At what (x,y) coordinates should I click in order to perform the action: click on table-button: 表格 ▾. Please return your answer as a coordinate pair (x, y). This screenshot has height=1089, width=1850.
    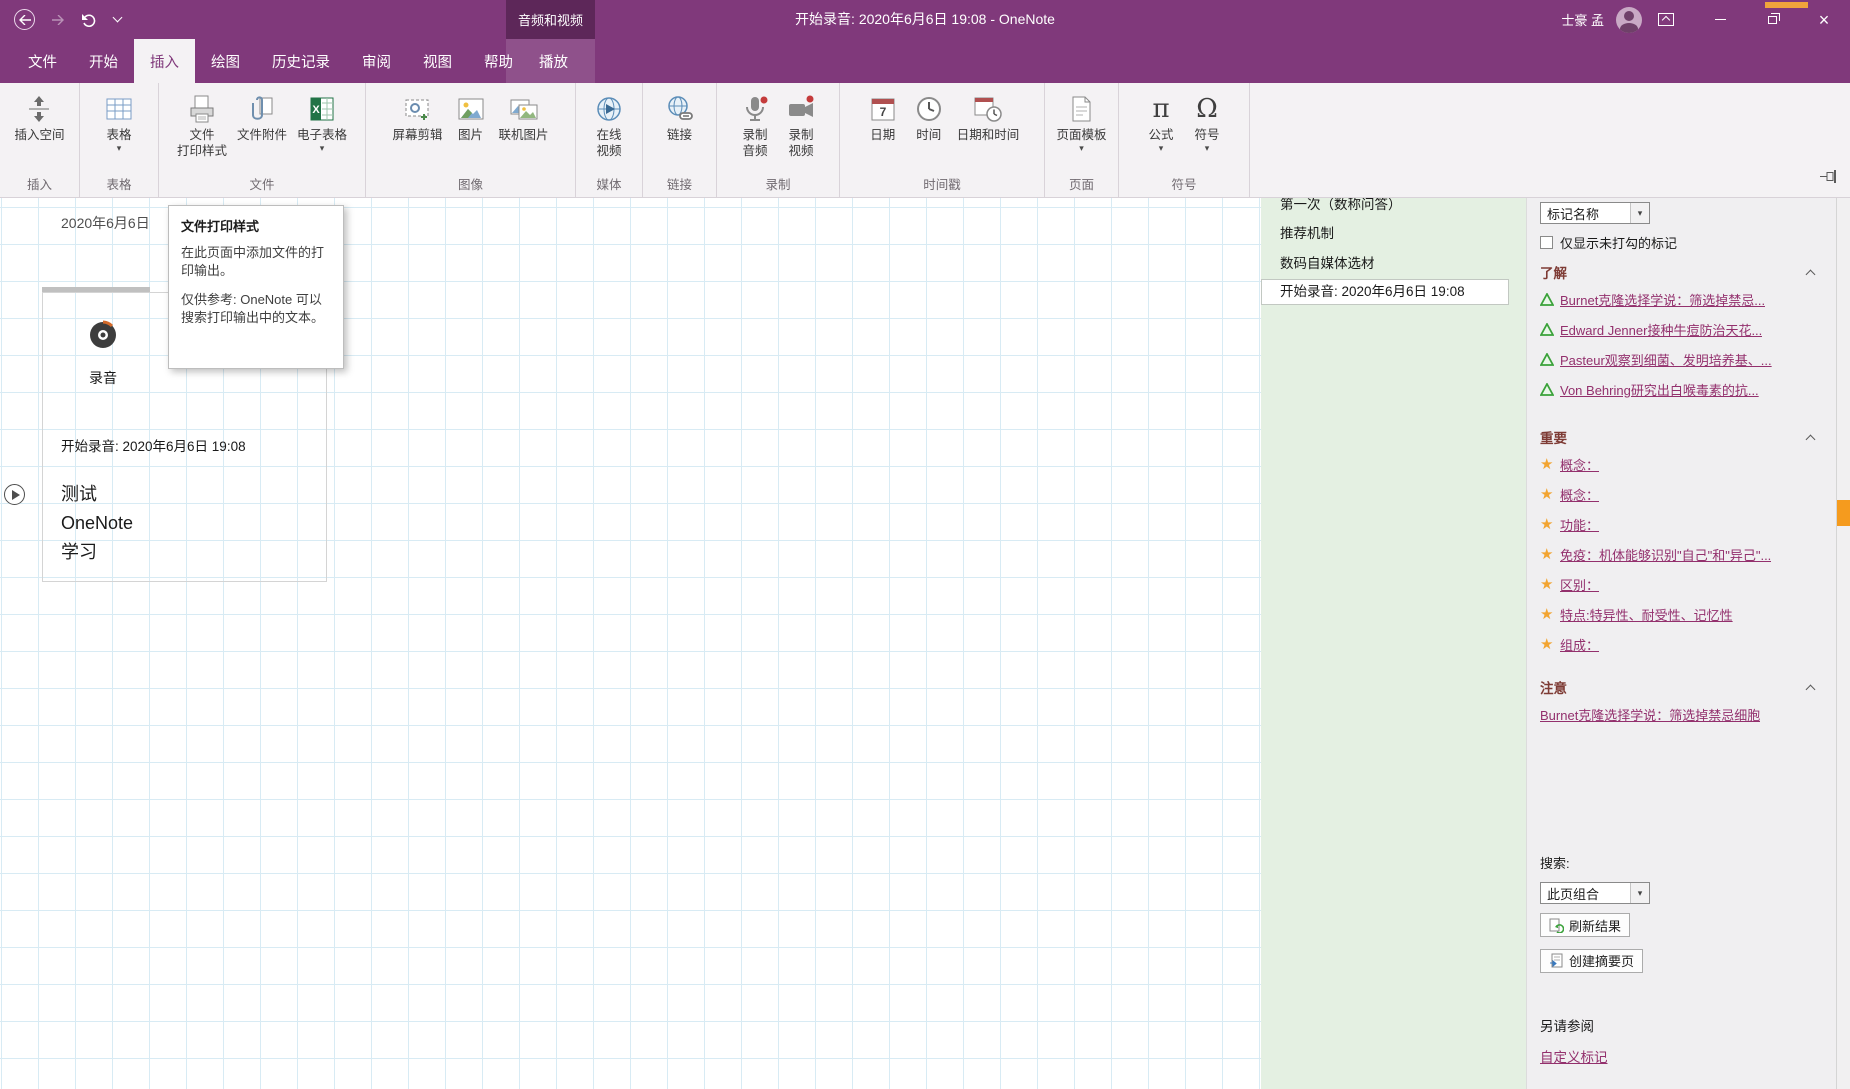
    Looking at the image, I should click on (119, 121).